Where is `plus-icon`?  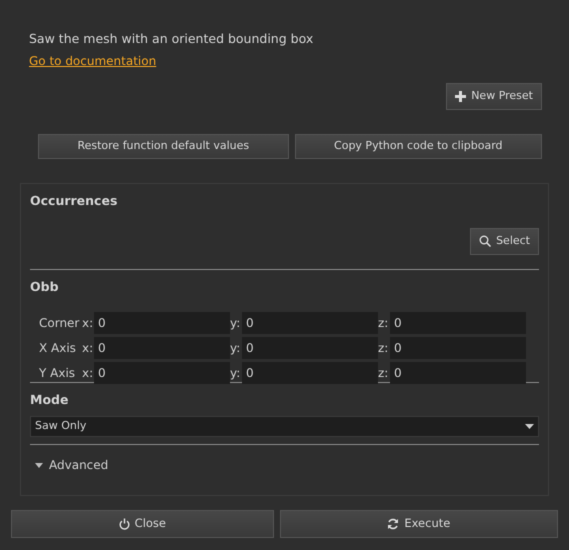 plus-icon is located at coordinates (460, 96).